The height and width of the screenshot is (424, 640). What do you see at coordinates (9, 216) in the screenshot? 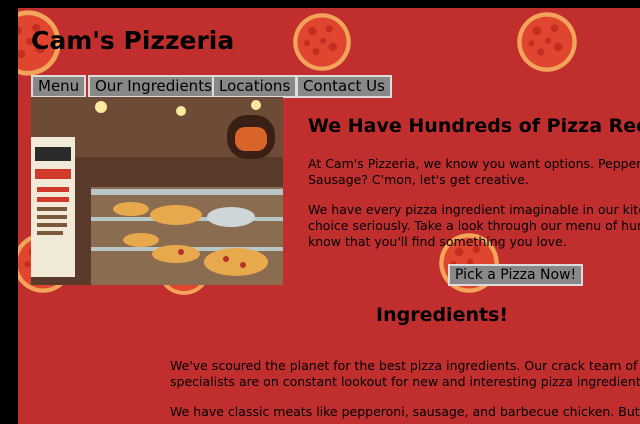
I see `left-border-strip` at bounding box center [9, 216].